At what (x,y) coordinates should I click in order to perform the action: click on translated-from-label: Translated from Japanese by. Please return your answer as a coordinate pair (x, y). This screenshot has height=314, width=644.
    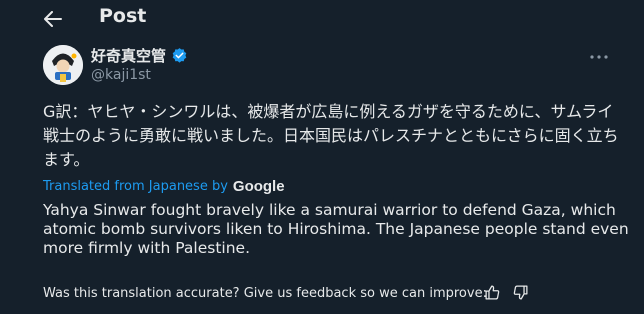
    Looking at the image, I should click on (135, 186).